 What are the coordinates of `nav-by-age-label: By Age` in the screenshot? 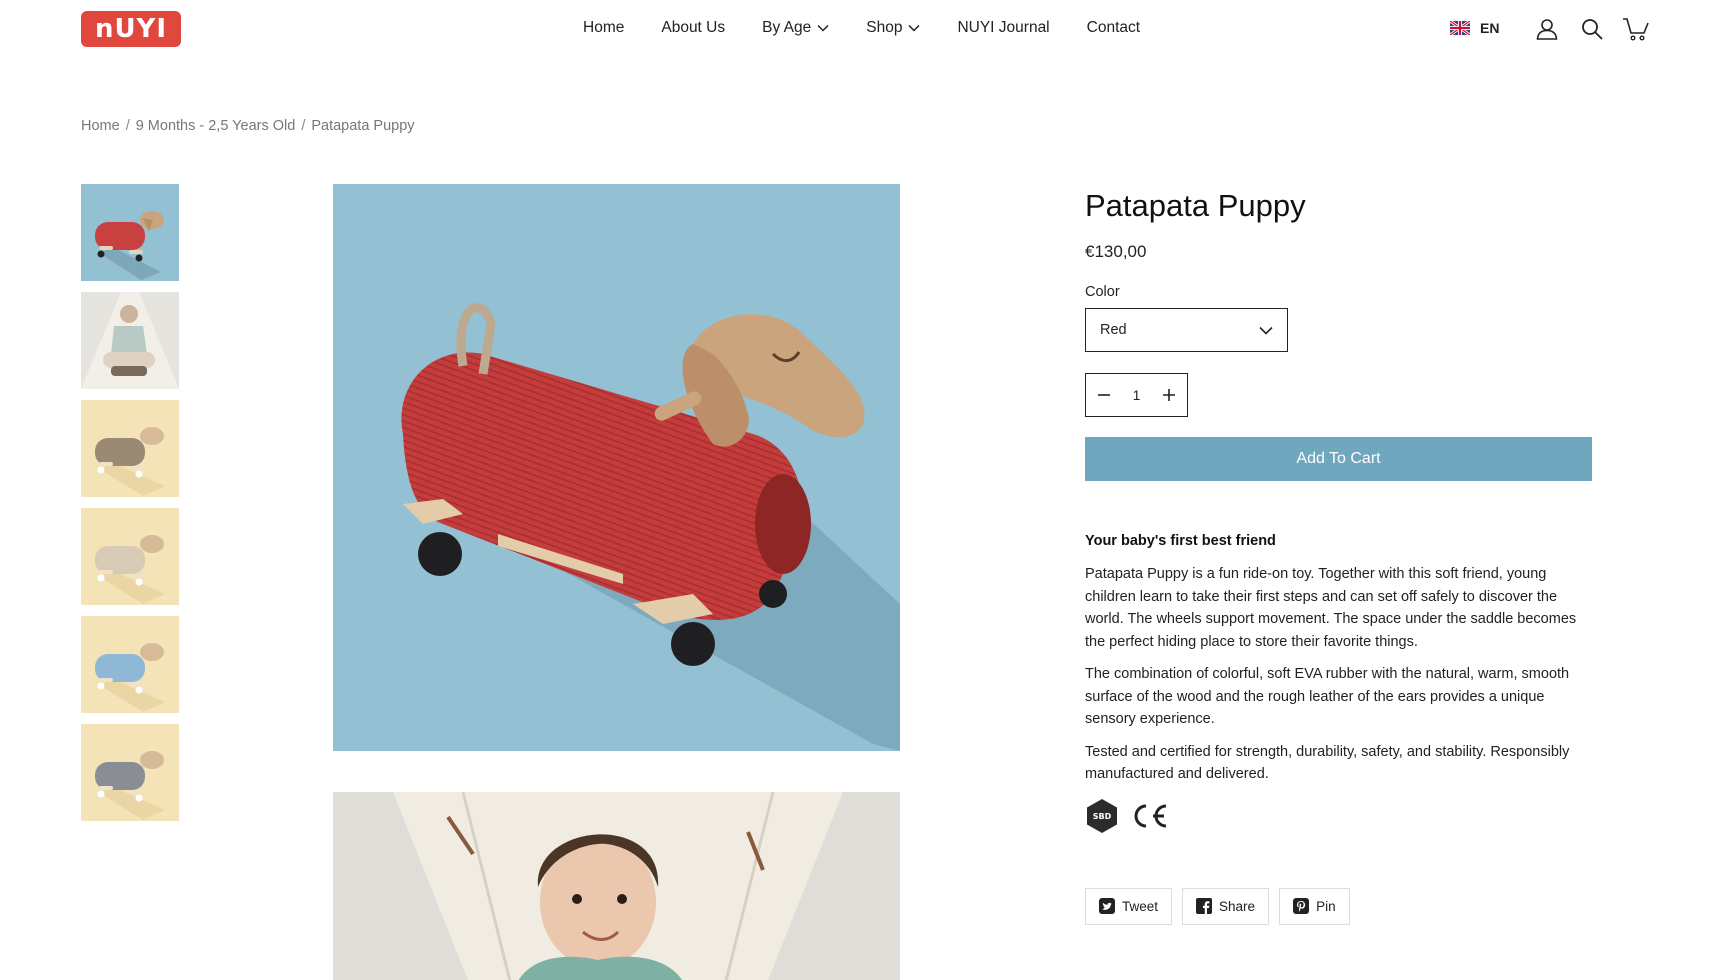 It's located at (787, 27).